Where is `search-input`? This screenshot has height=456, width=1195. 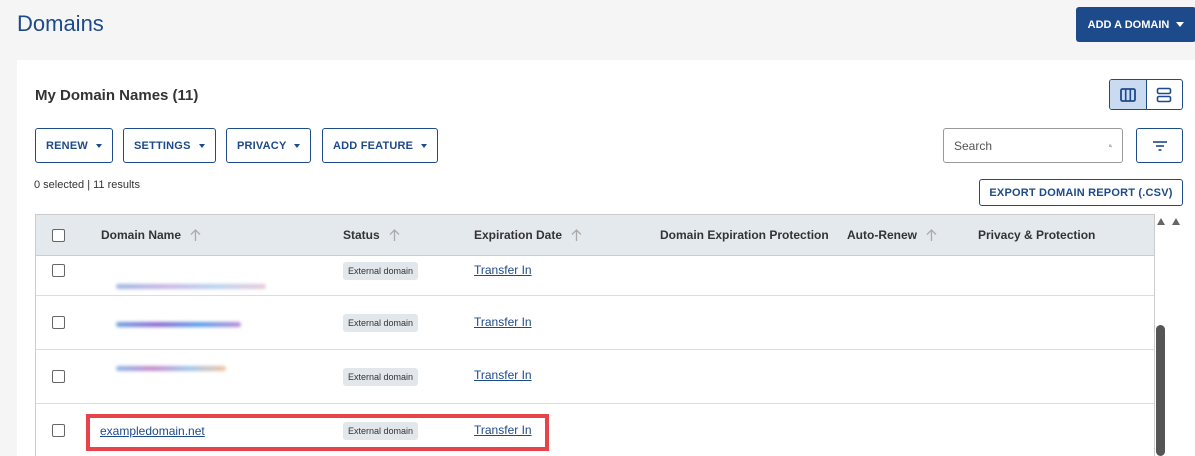 search-input is located at coordinates (1031, 145).